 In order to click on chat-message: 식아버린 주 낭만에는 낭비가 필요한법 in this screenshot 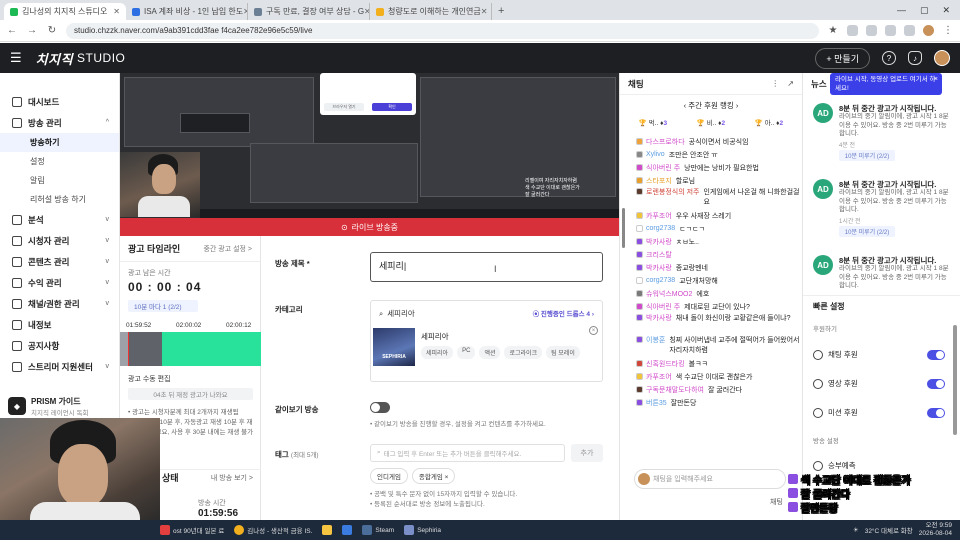, I will do `click(711, 167)`.